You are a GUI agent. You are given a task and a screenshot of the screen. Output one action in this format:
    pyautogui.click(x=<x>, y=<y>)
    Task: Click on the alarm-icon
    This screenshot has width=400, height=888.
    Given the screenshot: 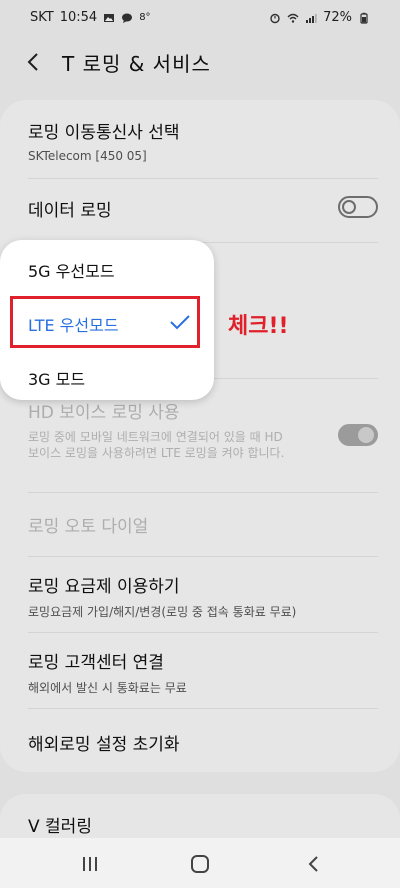 What is the action you would take?
    pyautogui.click(x=275, y=18)
    